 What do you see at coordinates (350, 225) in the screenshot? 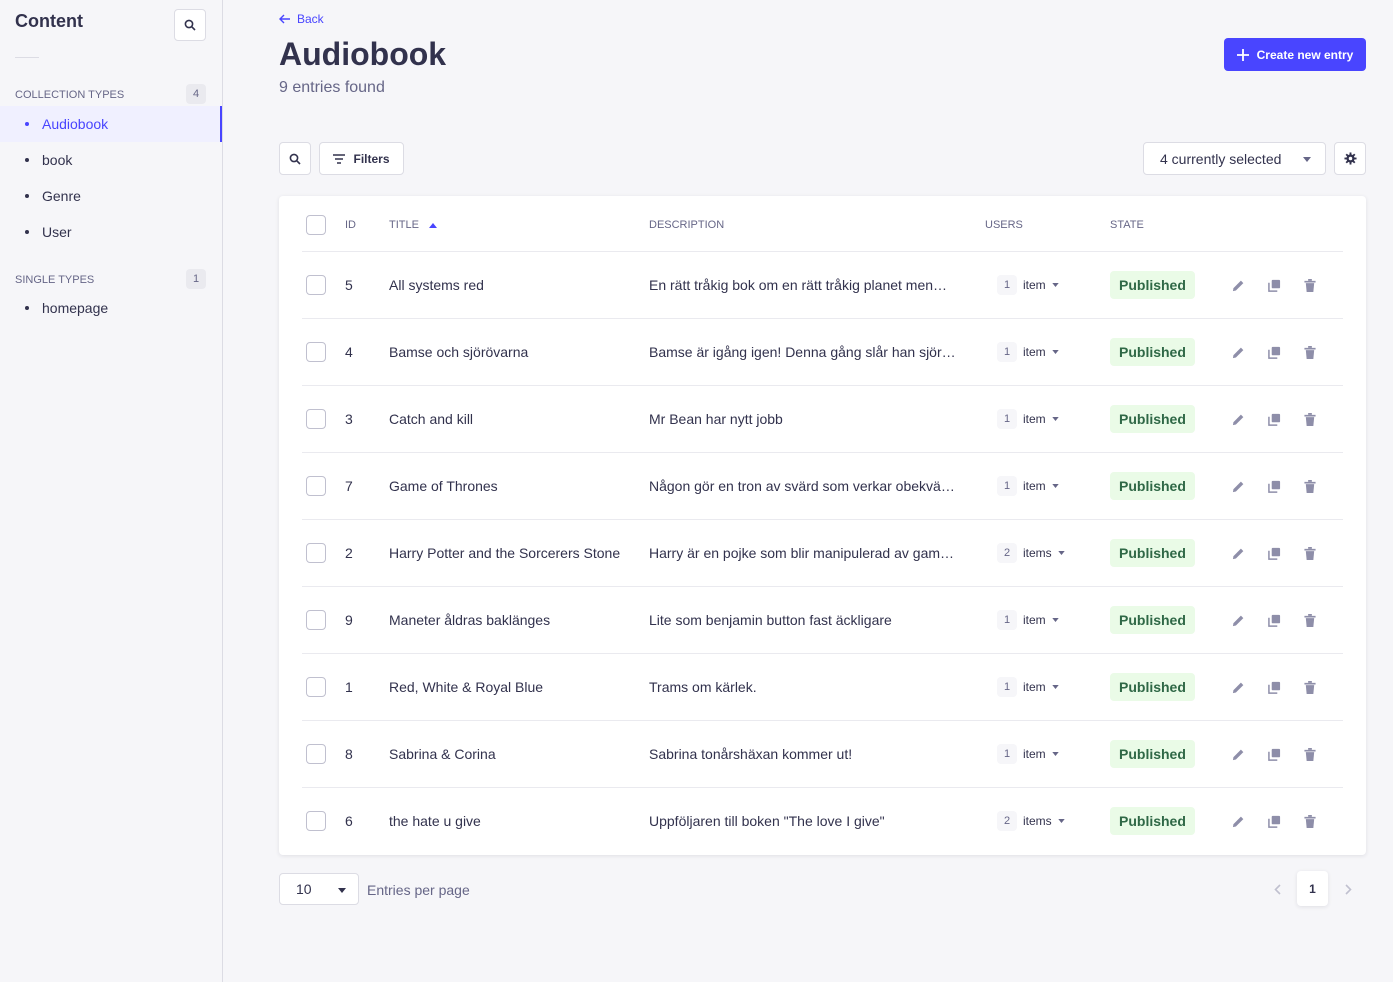
I see `column-header-id: ID` at bounding box center [350, 225].